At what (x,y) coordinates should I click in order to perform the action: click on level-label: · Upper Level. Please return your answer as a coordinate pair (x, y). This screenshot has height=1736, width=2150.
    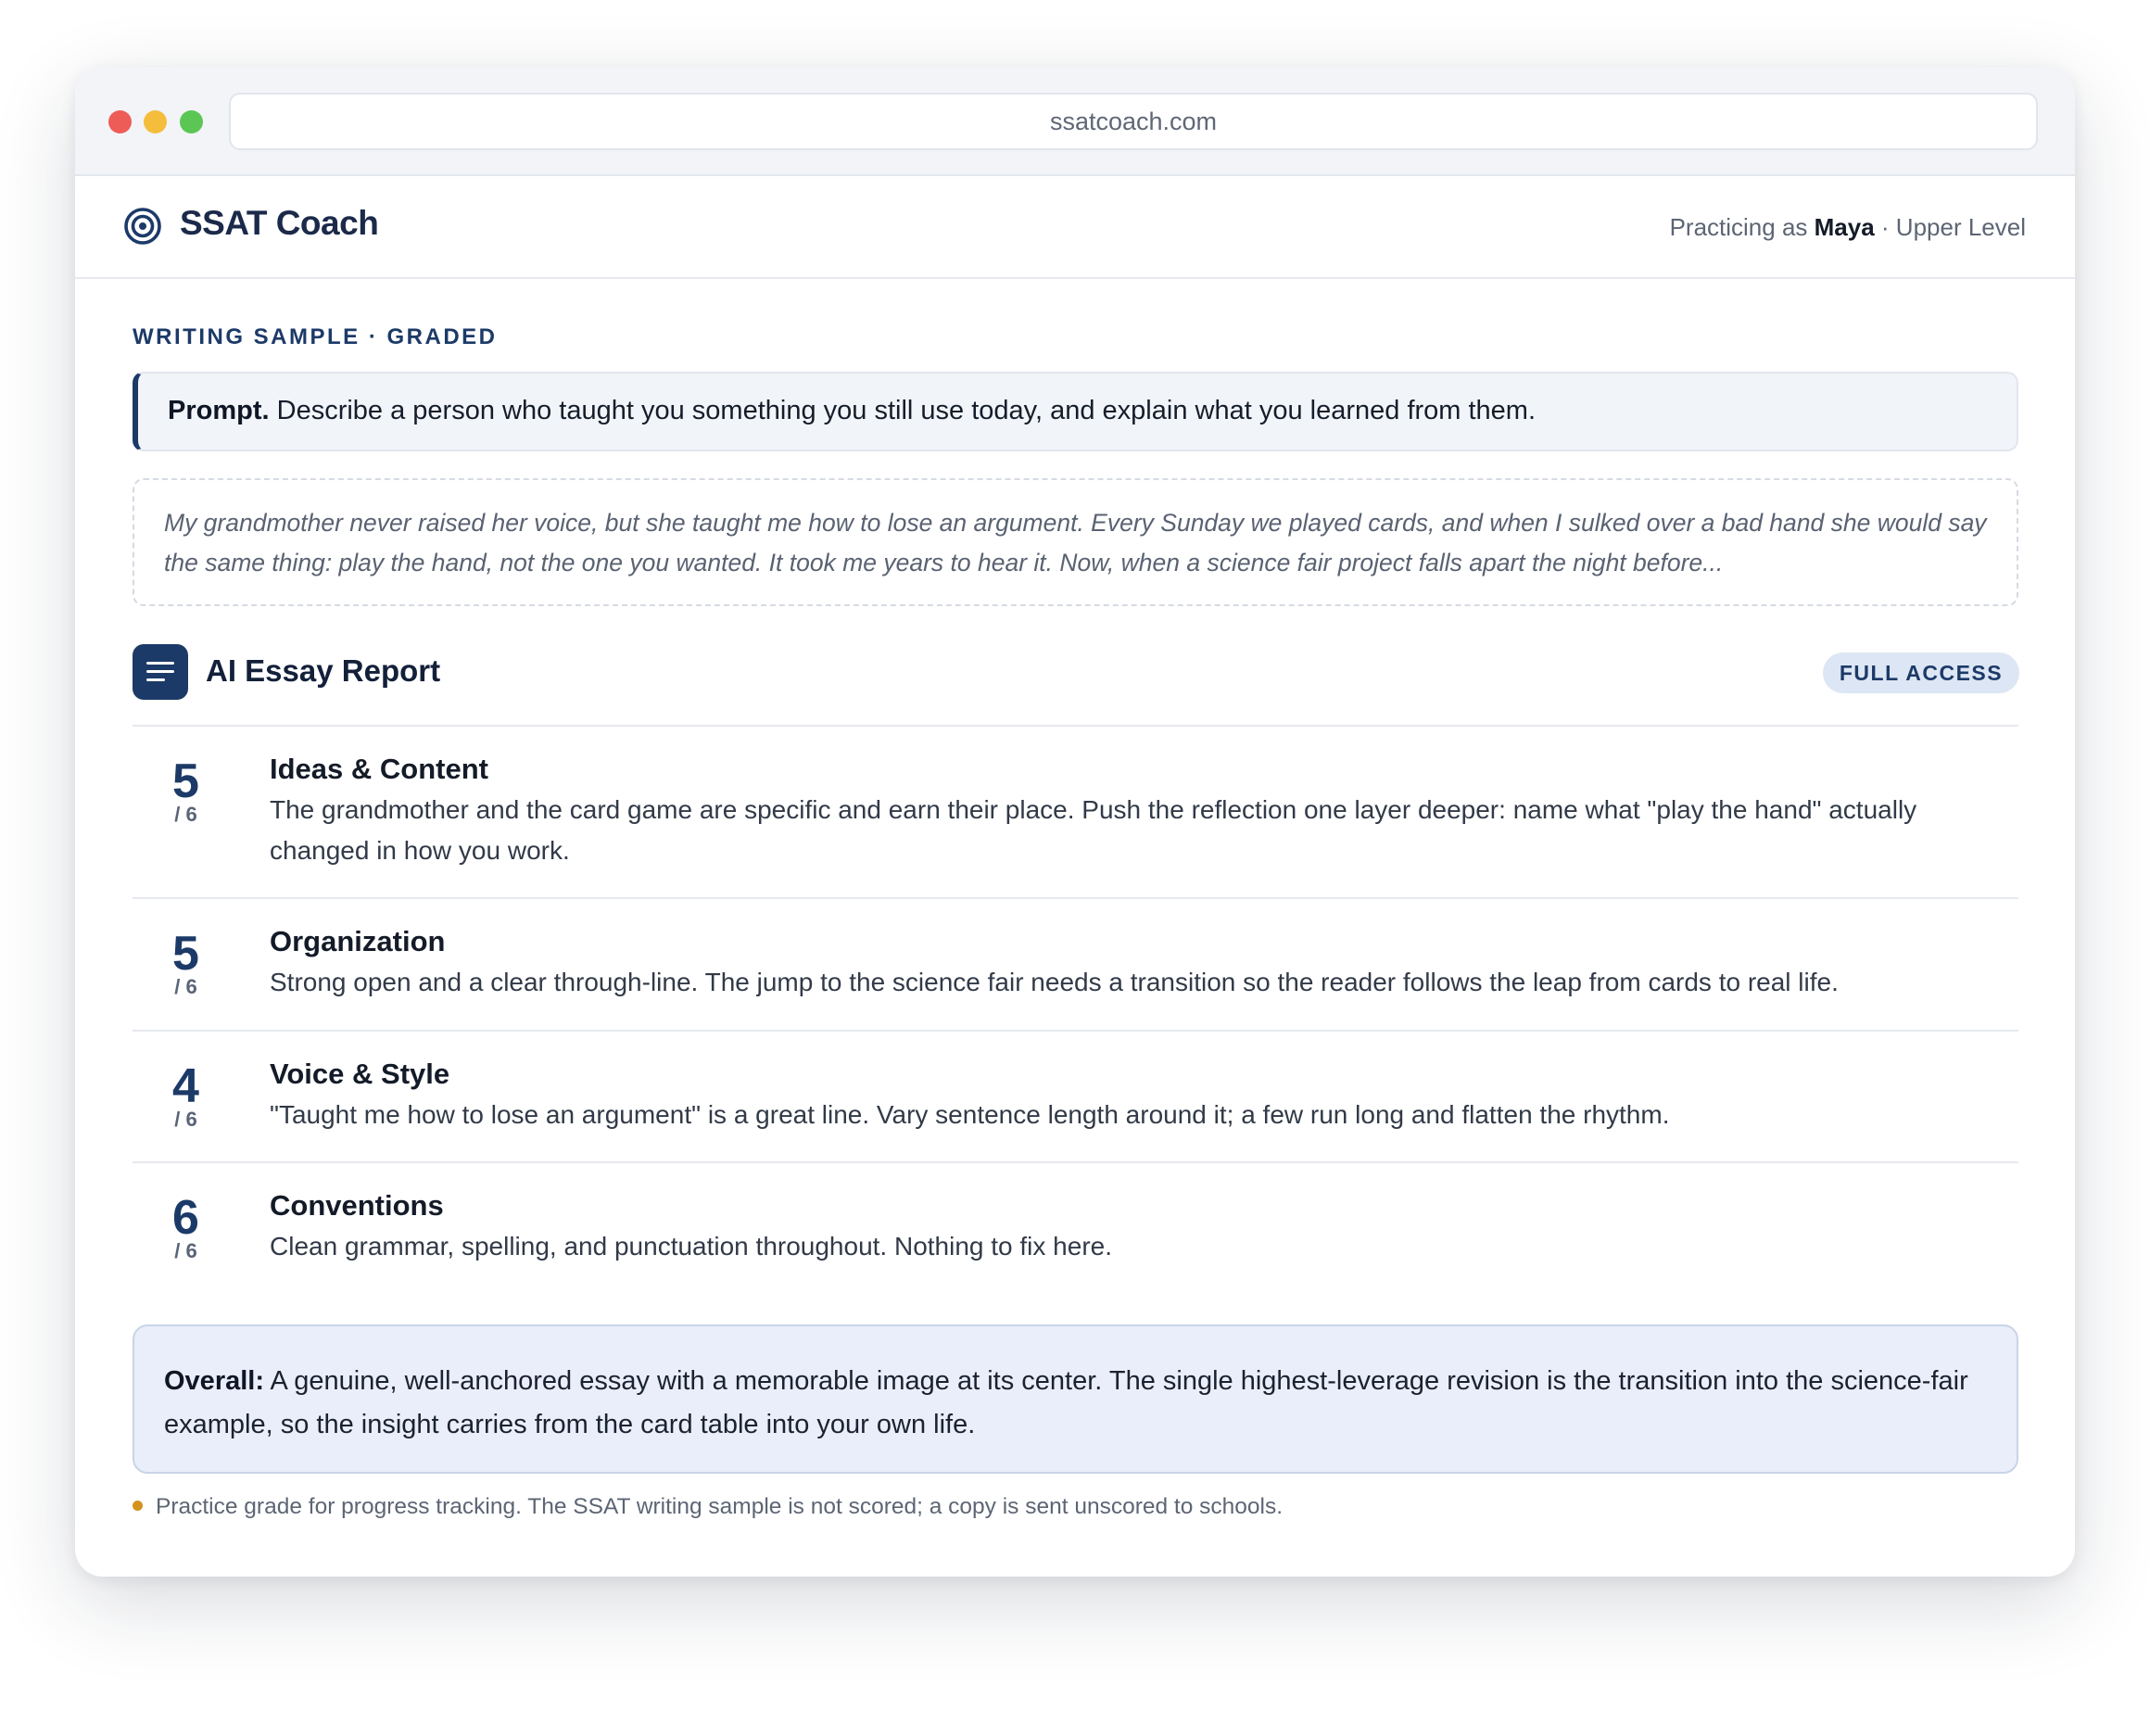
    Looking at the image, I should click on (1953, 227).